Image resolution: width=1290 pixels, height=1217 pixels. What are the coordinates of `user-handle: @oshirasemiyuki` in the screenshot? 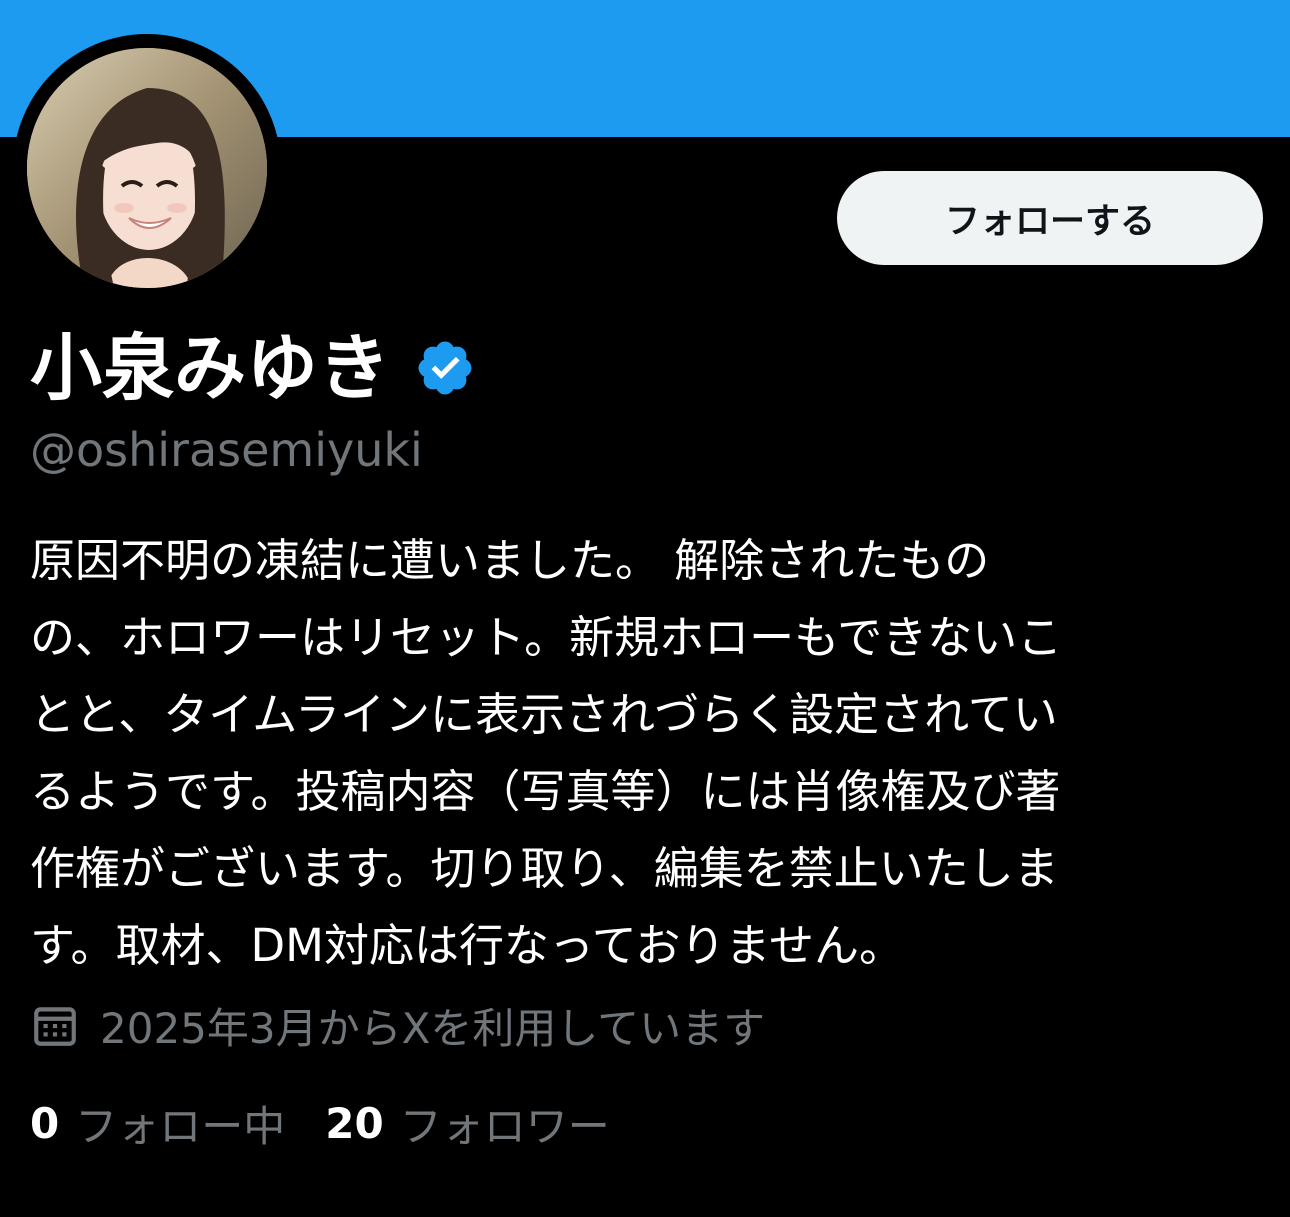 It's located at (226, 450).